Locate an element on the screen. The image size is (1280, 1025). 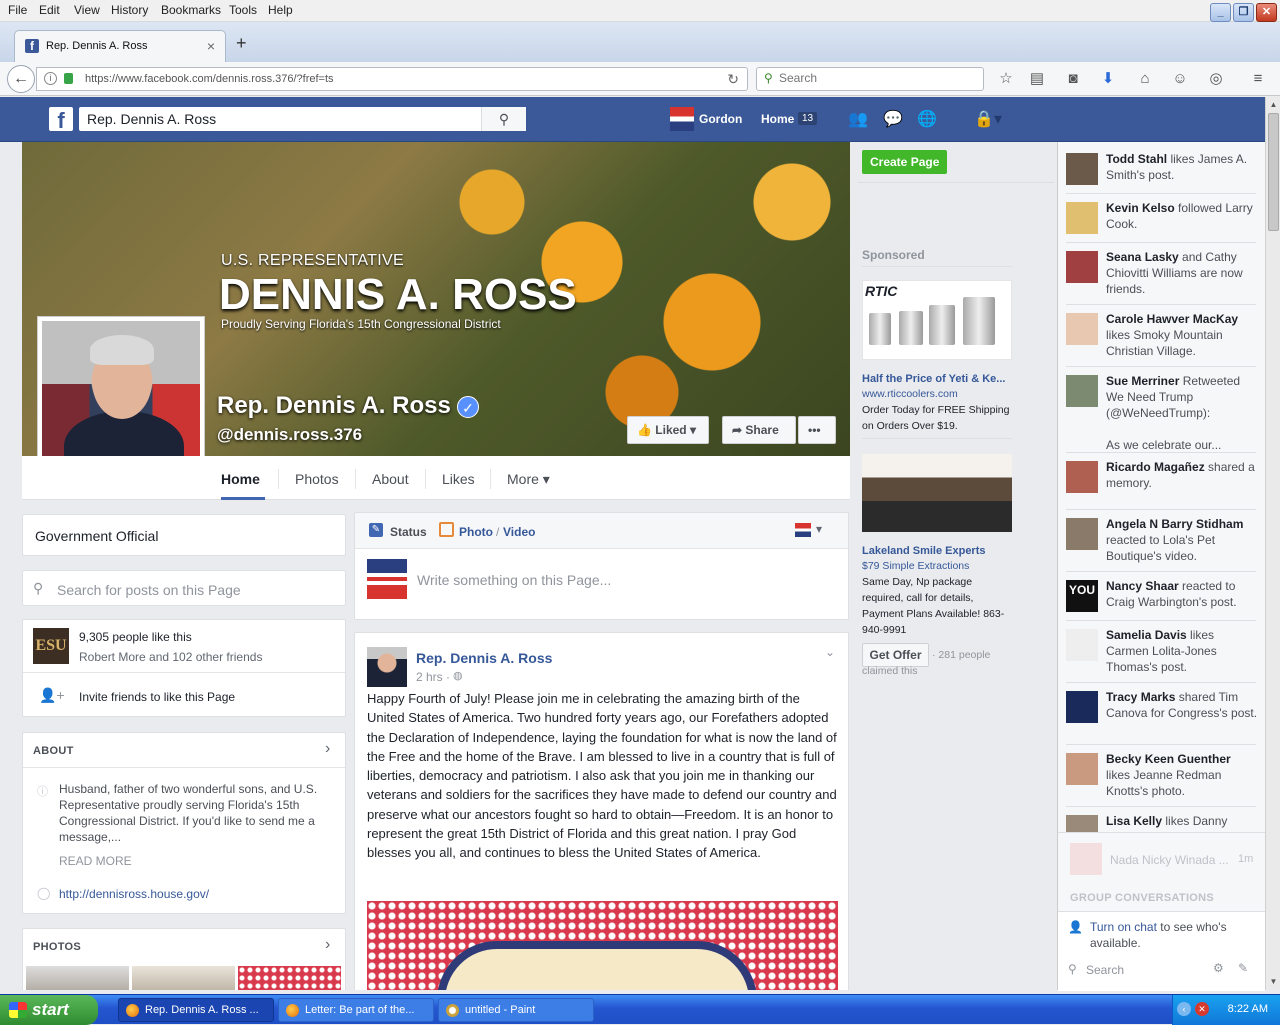
post-image is located at coordinates (602, 945).